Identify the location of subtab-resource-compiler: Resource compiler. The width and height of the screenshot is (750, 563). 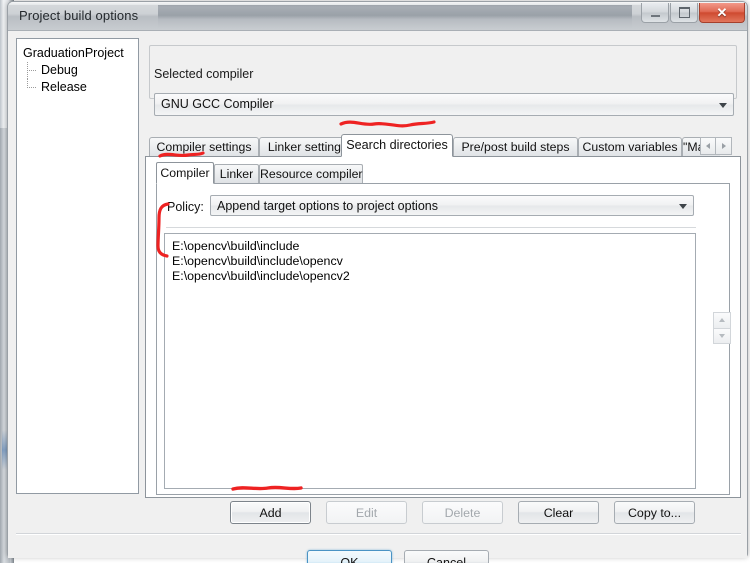
(311, 173).